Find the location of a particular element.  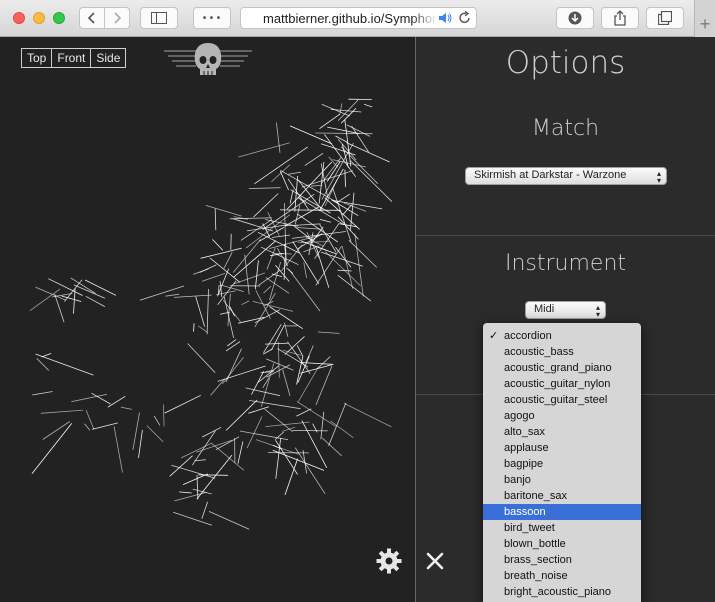

dropdown-option: bird_tweet is located at coordinates (562, 528).